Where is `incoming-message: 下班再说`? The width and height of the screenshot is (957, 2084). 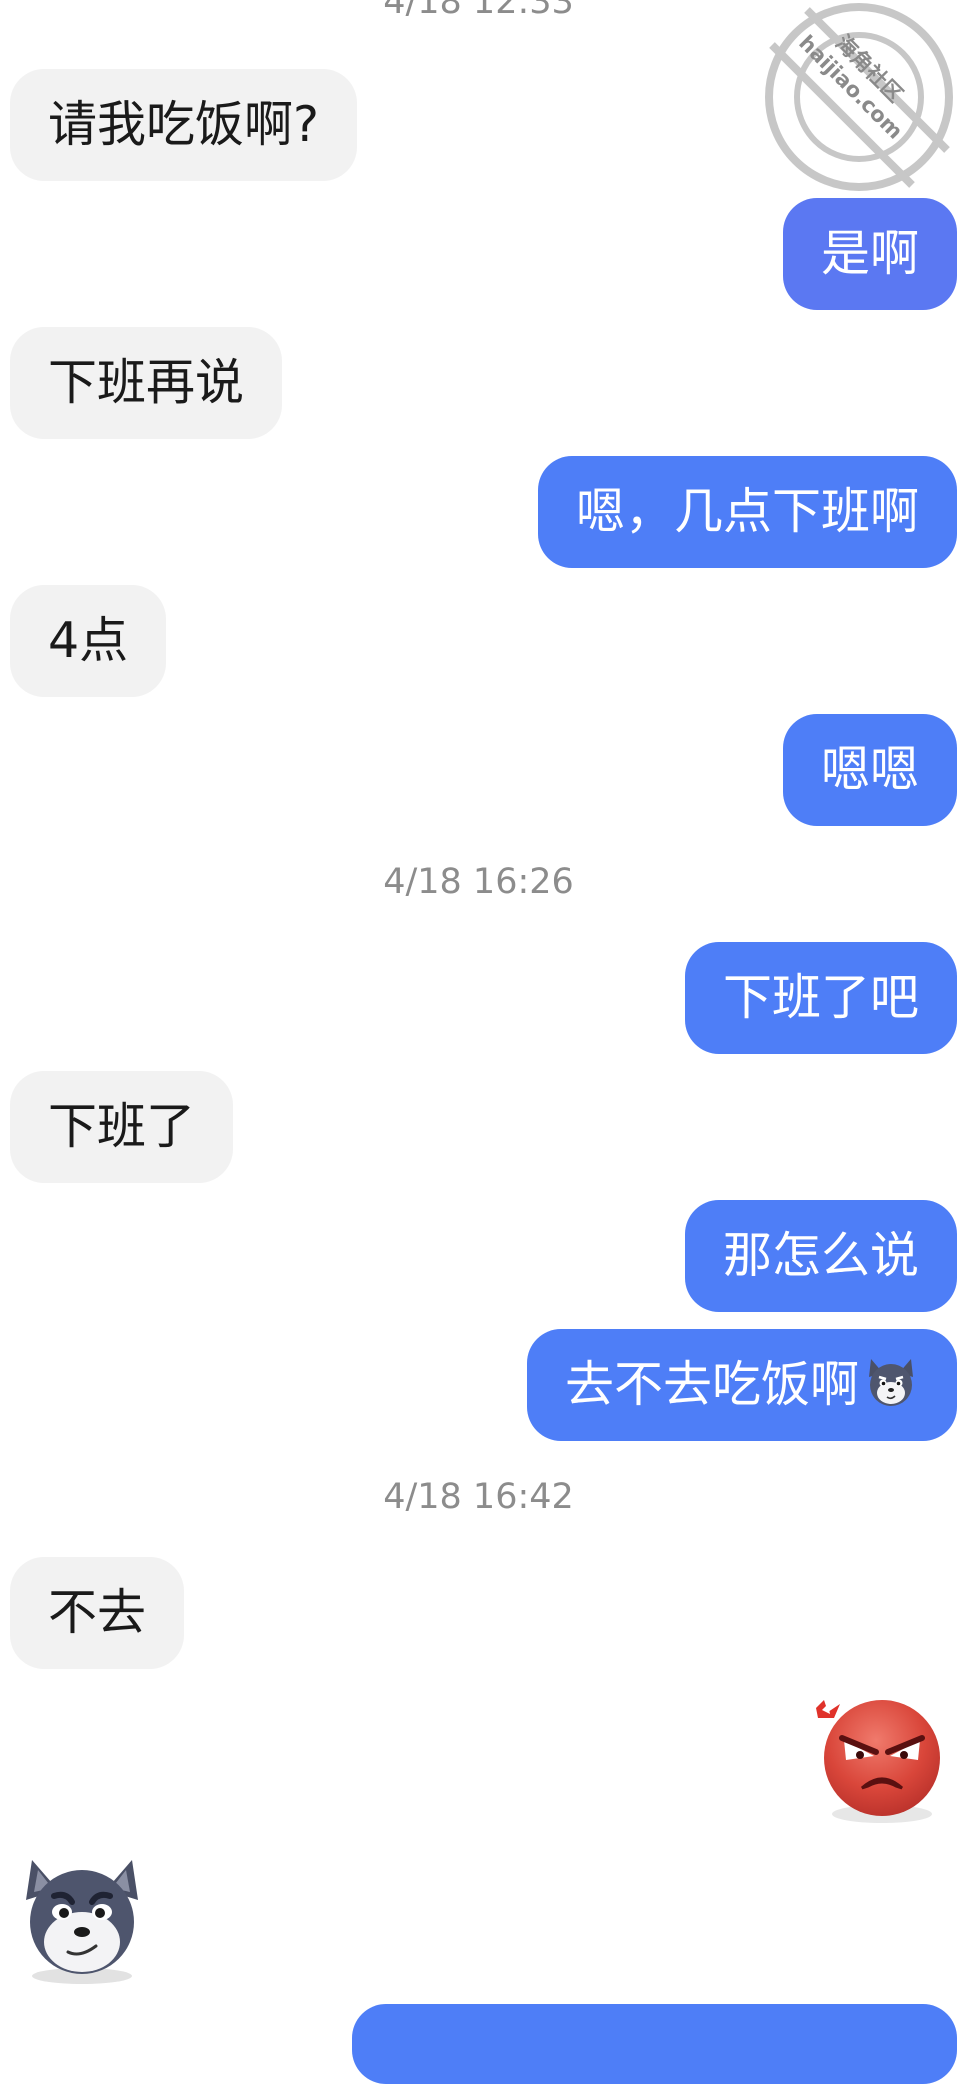 incoming-message: 下班再说 is located at coordinates (146, 383).